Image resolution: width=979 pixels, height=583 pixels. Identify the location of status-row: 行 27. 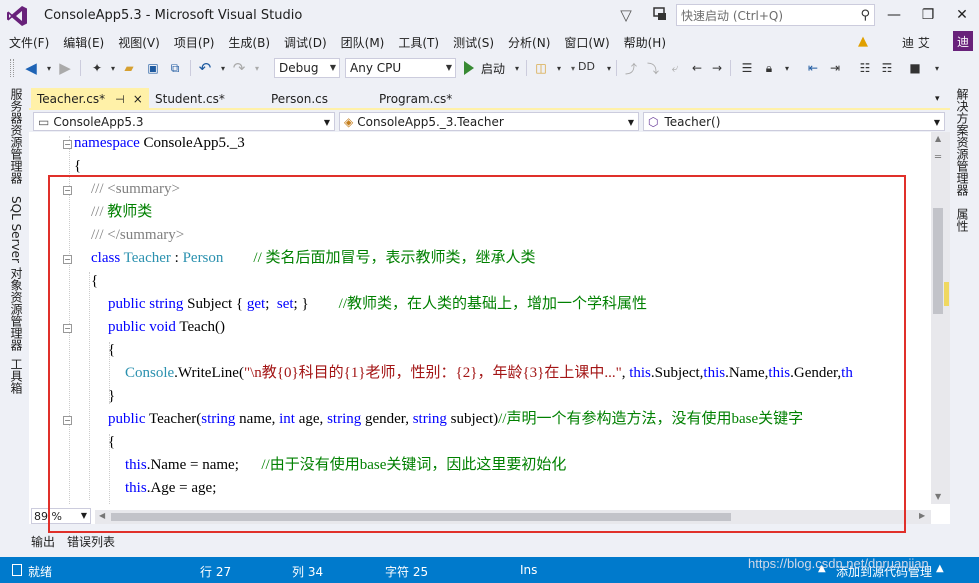
(216, 572).